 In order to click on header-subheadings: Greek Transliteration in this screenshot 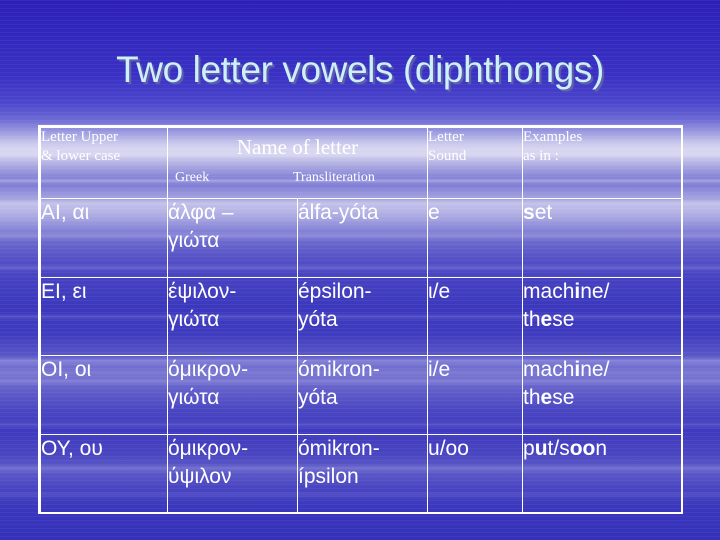, I will do `click(297, 172)`.